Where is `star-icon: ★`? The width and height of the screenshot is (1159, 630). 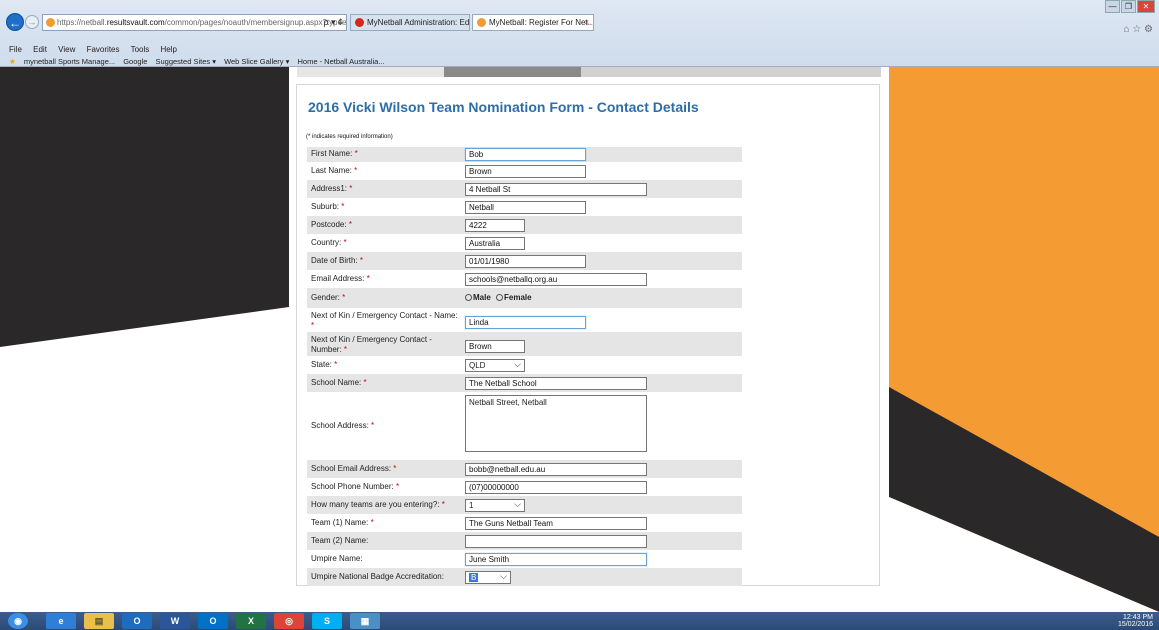 star-icon: ★ is located at coordinates (12, 61).